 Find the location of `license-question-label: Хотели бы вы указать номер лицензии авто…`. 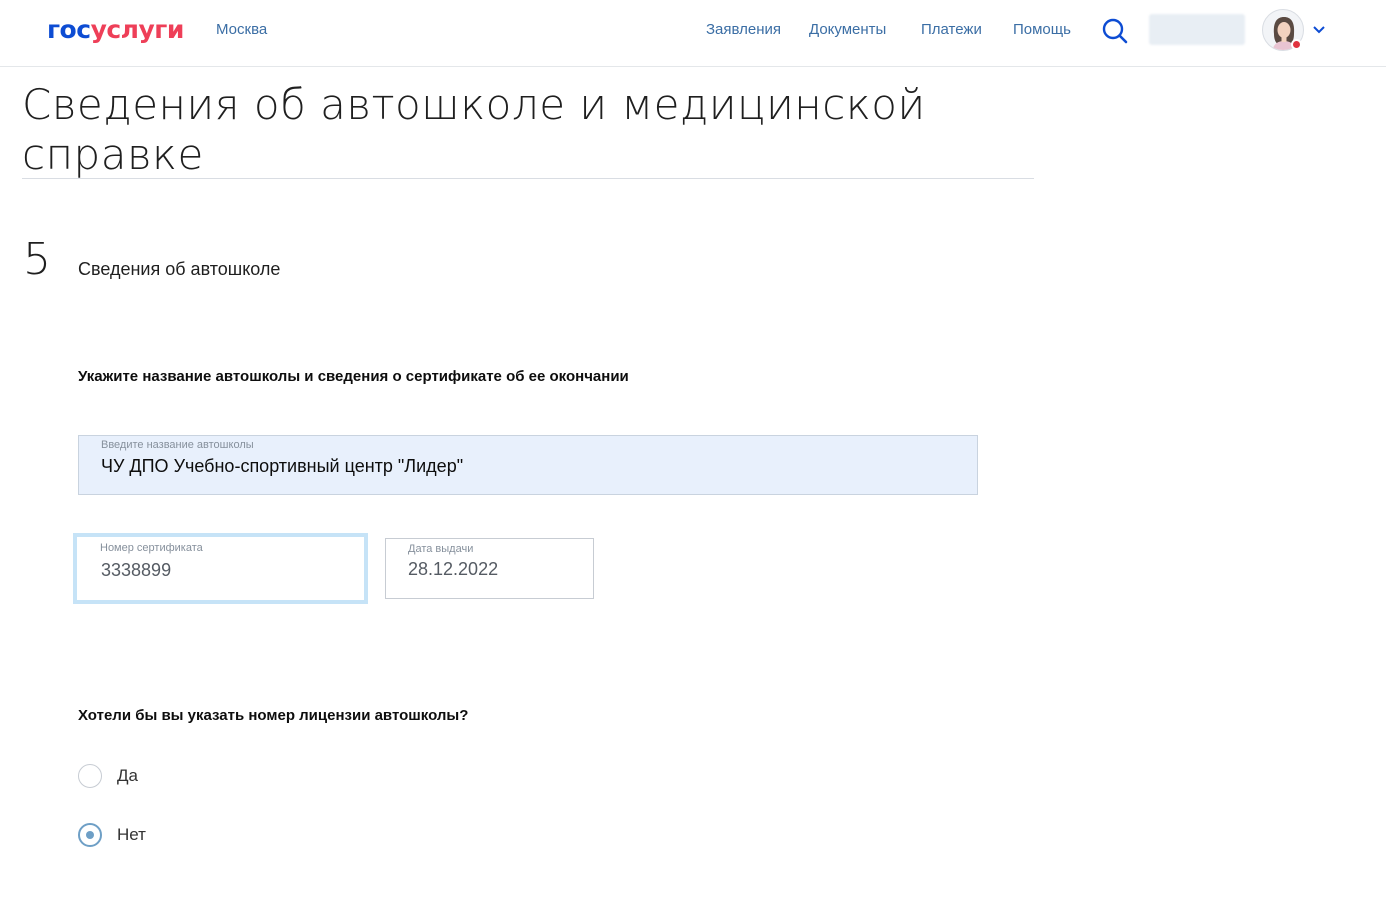

license-question-label: Хотели бы вы указать номер лицензии авто… is located at coordinates (273, 715).